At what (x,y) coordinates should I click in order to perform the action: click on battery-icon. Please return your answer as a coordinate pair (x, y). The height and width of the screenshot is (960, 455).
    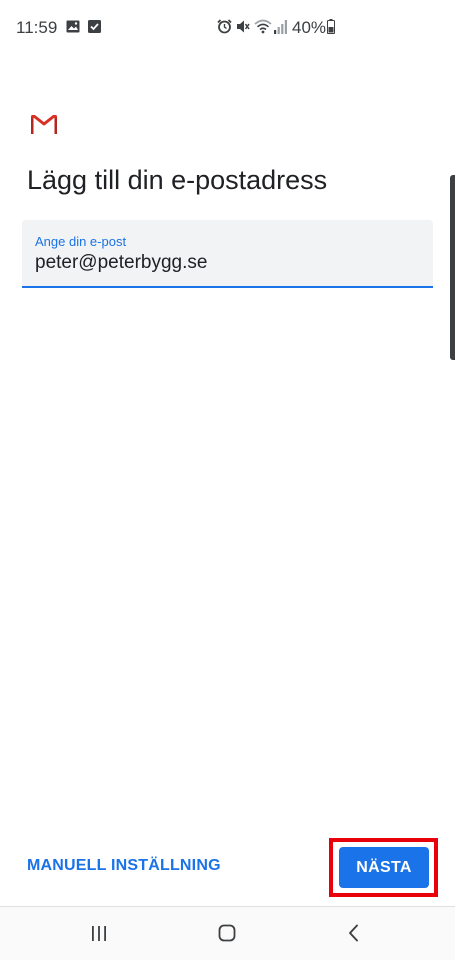
    Looking at the image, I should click on (331, 29).